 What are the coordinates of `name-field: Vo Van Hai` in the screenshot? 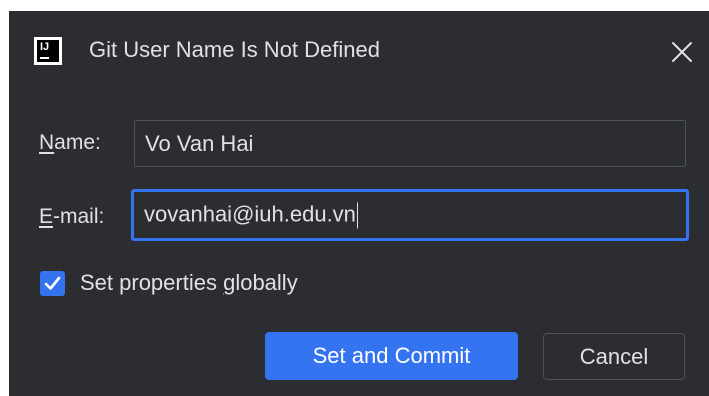 It's located at (410, 143).